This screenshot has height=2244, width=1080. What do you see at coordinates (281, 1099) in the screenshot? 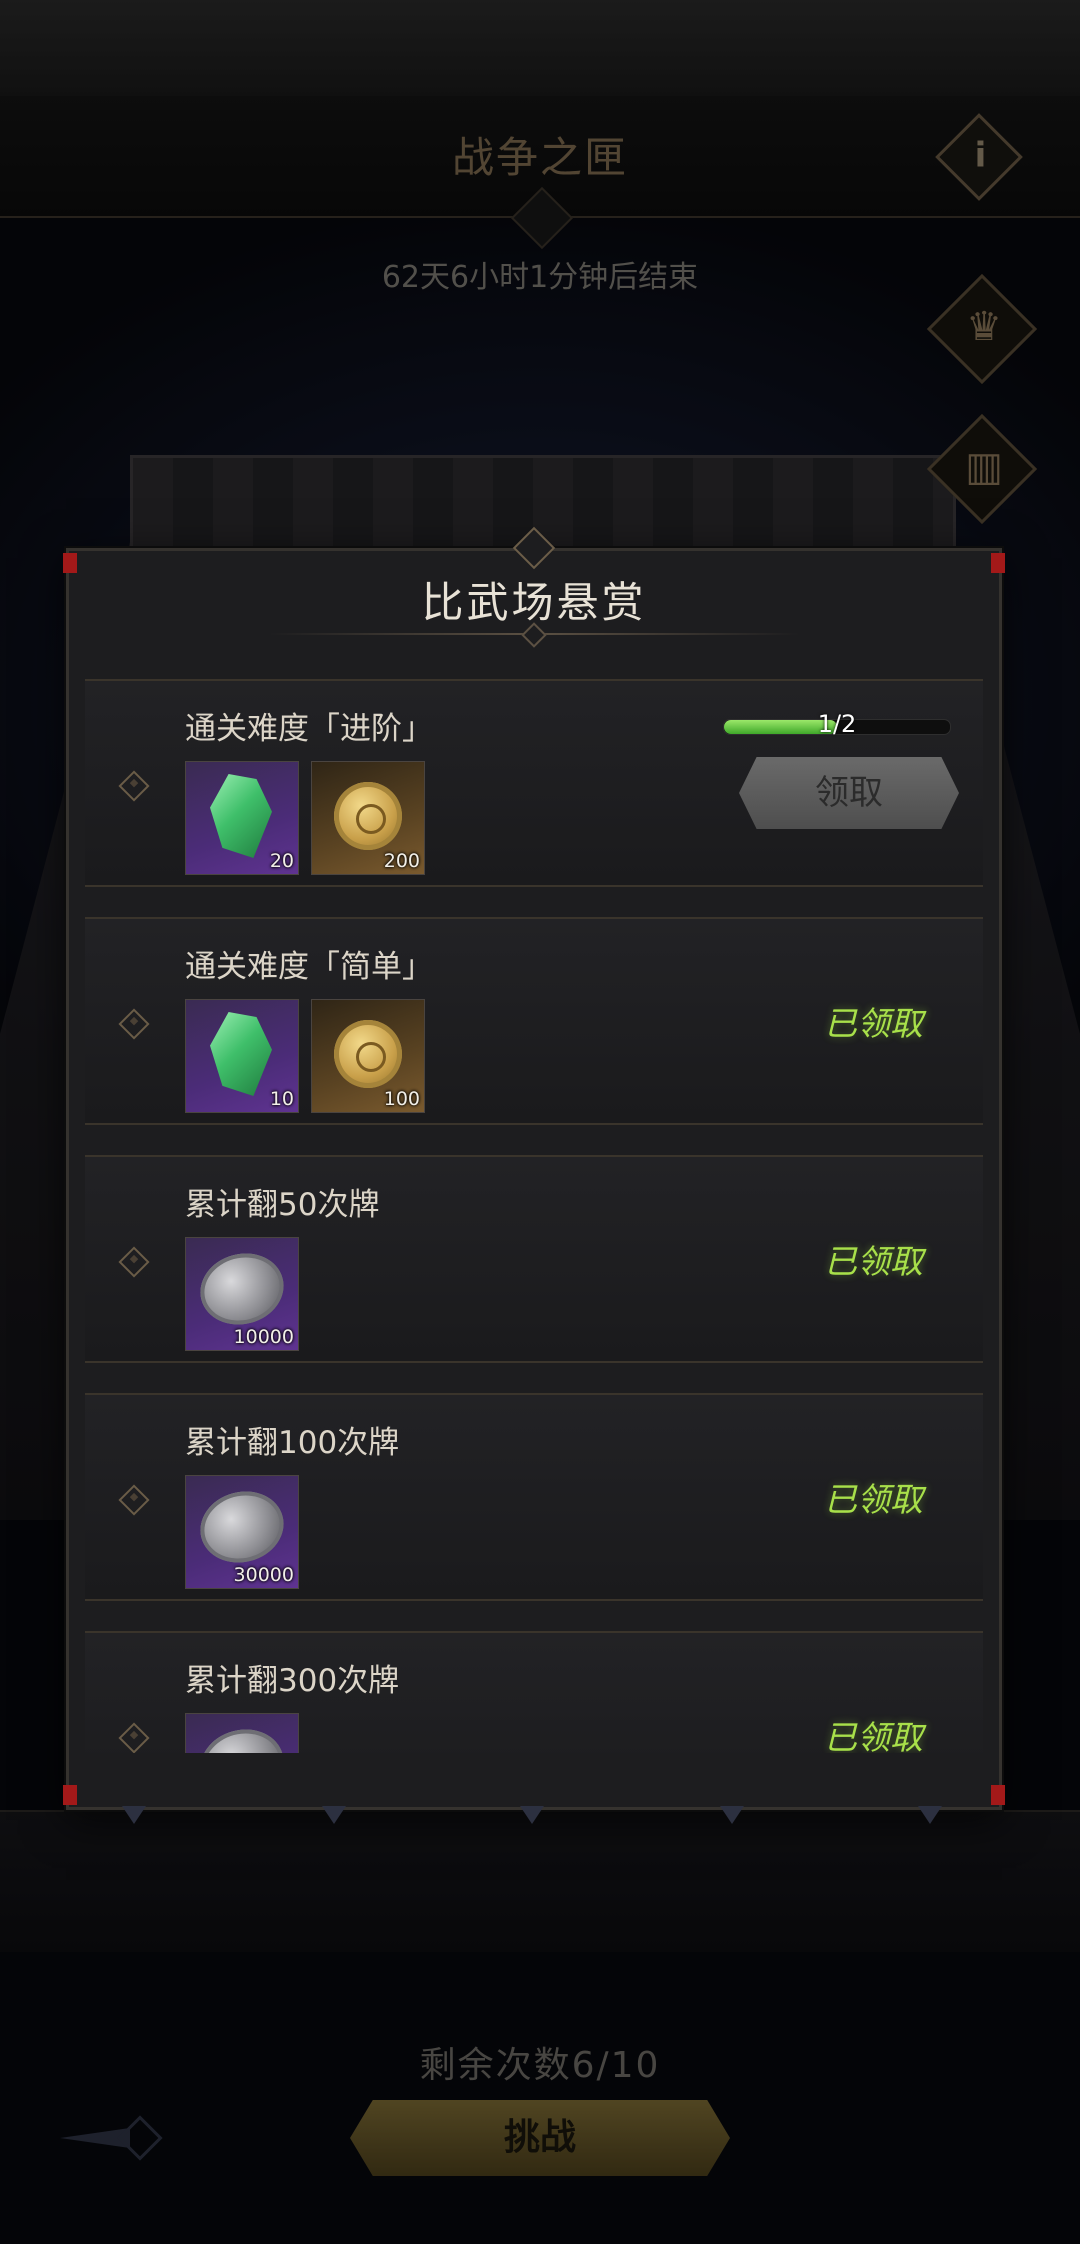
I see `reward-count: 10` at bounding box center [281, 1099].